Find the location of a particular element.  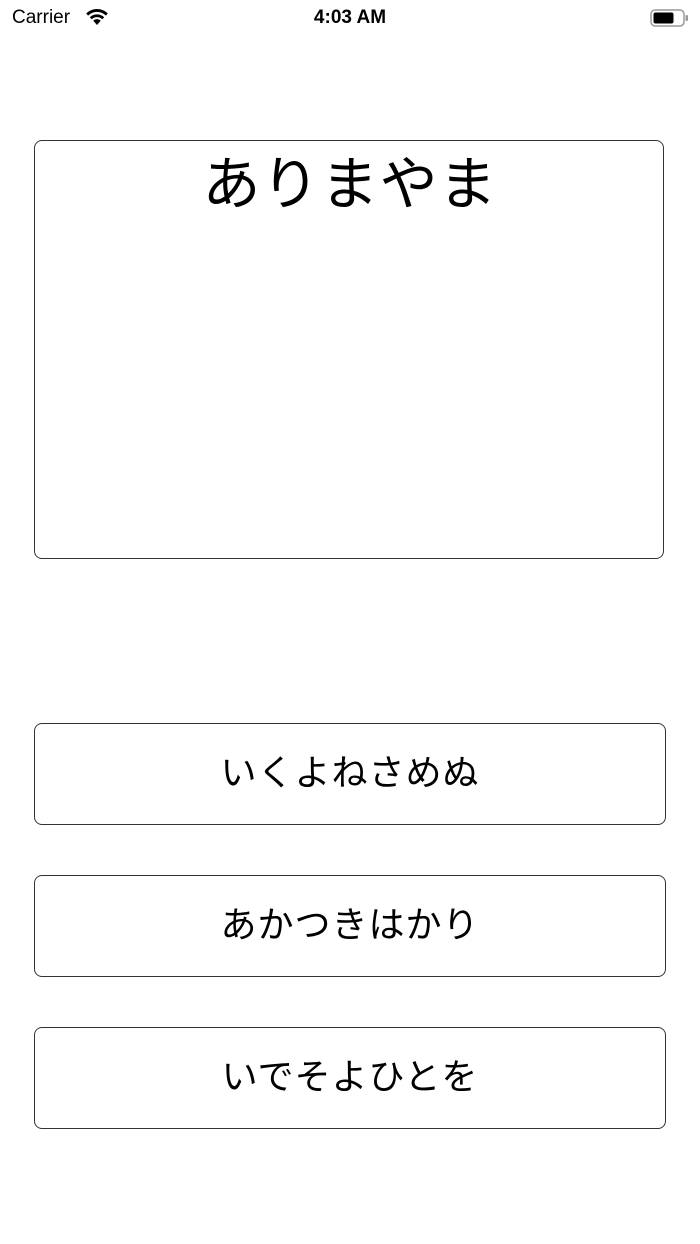

answer-label: いくよねさめぬ is located at coordinates (350, 773).